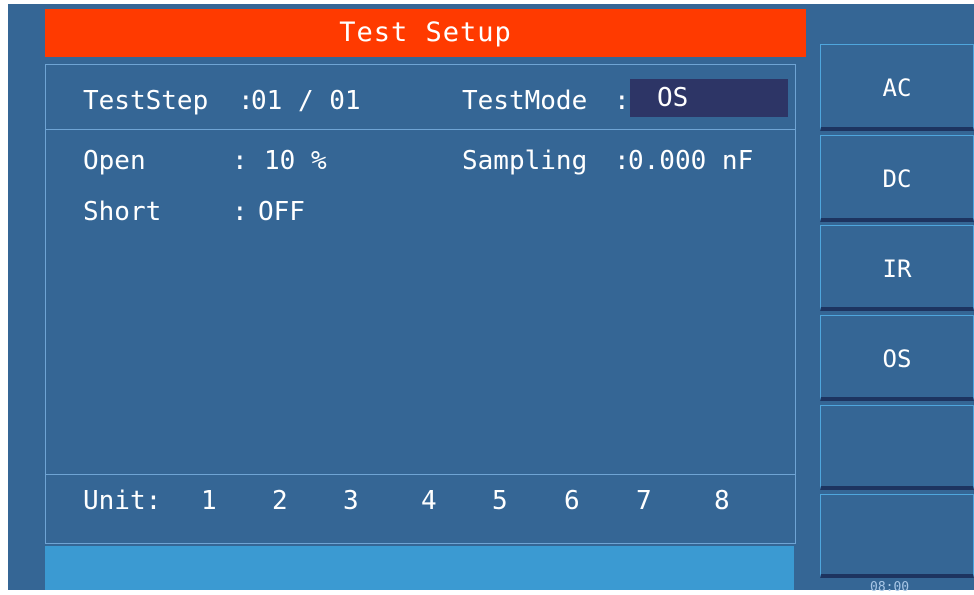 The width and height of the screenshot is (974, 595). Describe the element at coordinates (240, 161) in the screenshot. I see `open-sep: :` at that location.